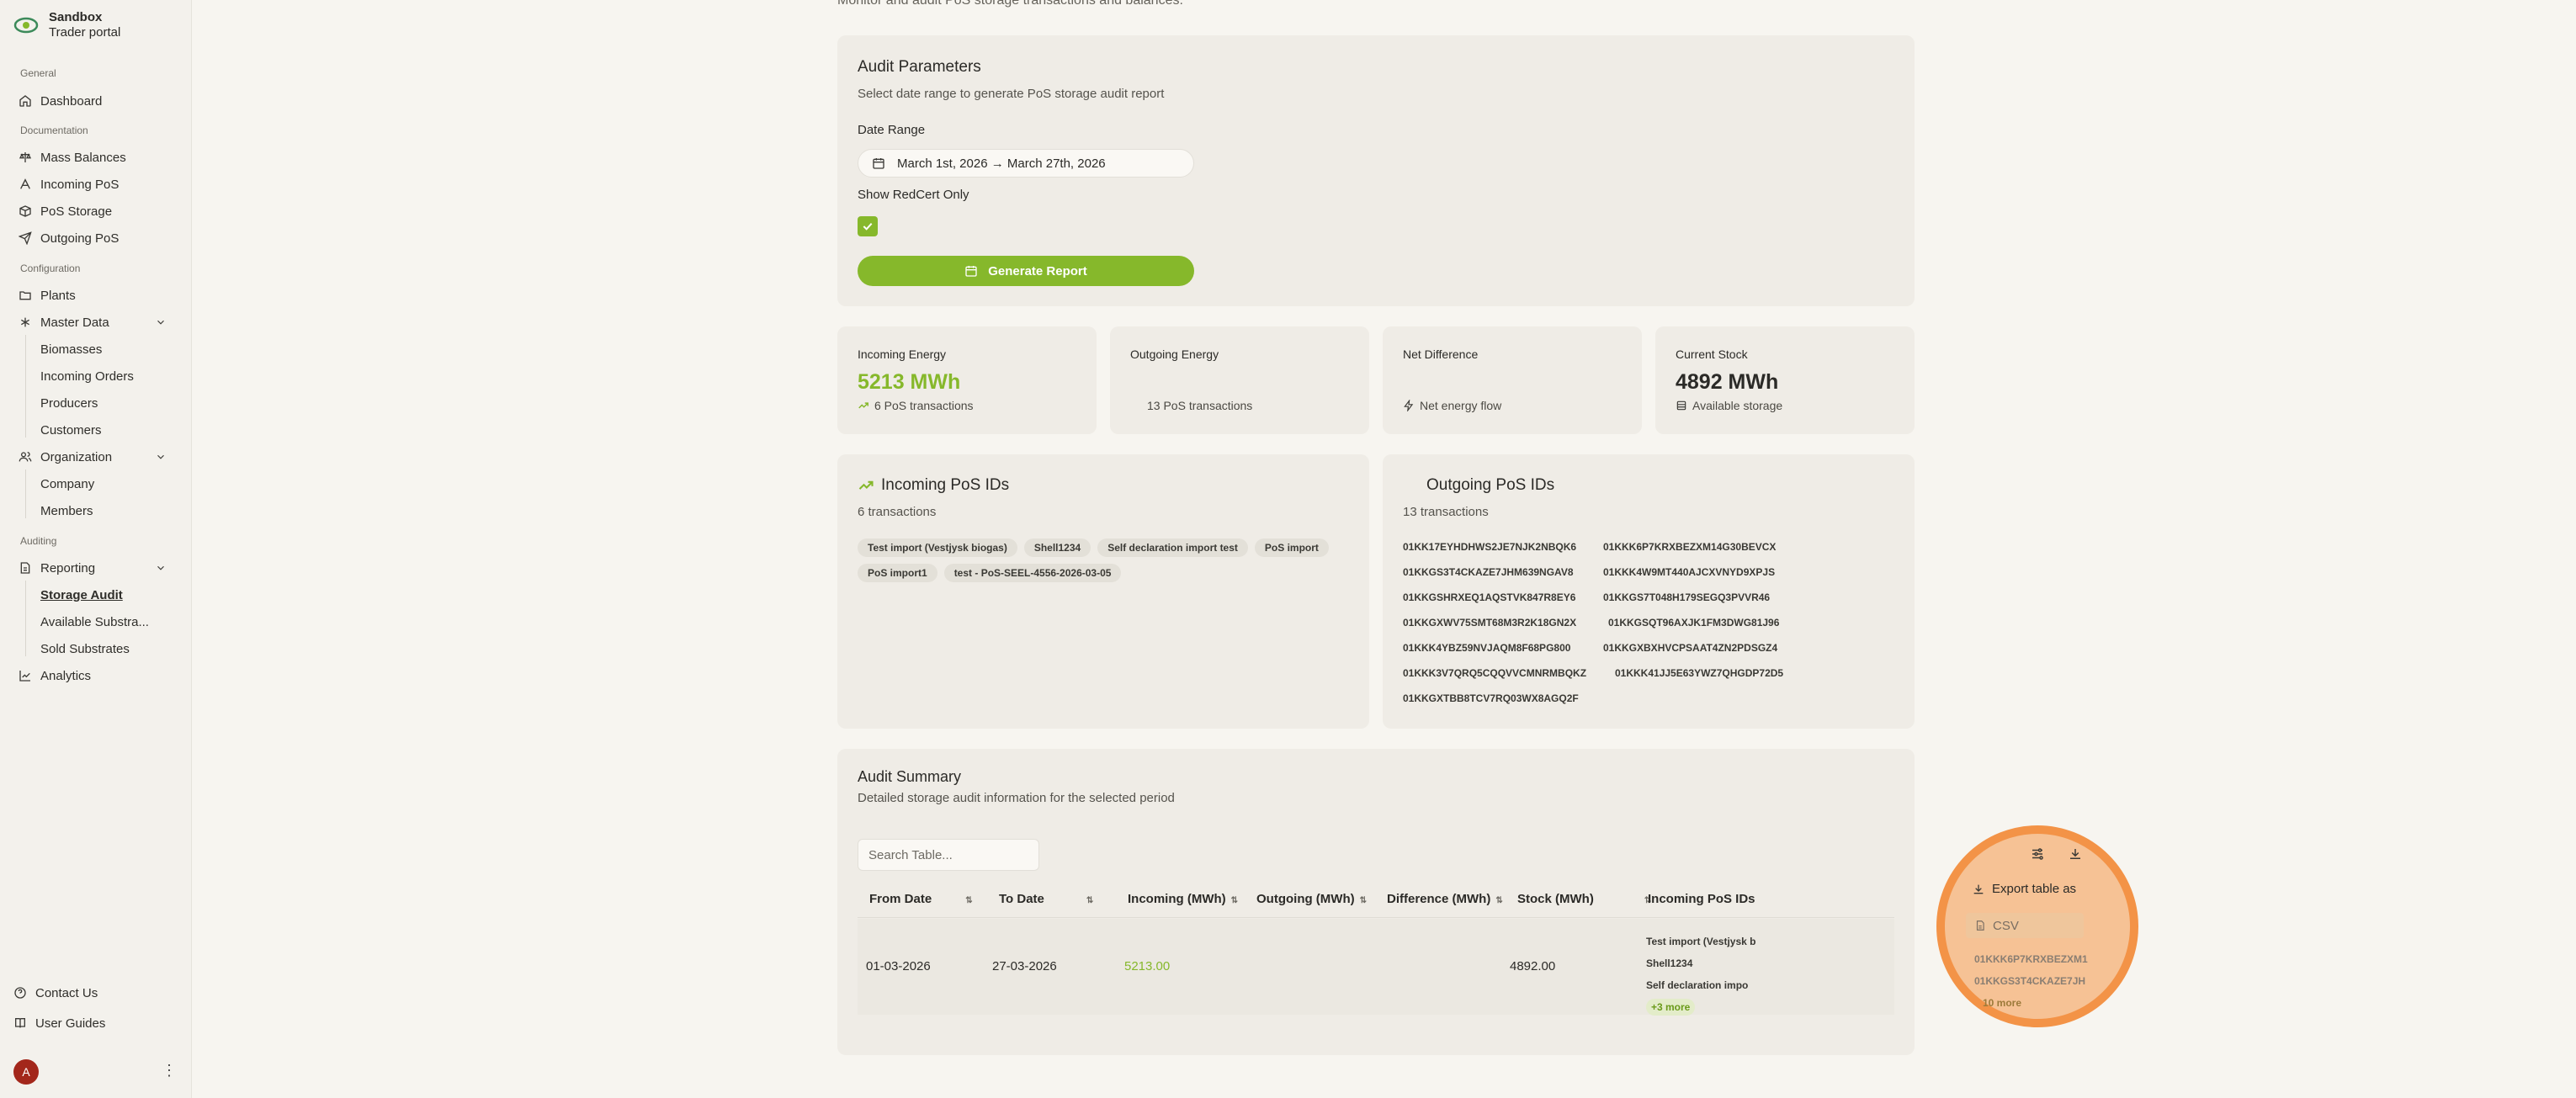  Describe the element at coordinates (1671, 1008) in the screenshot. I see `more-badge: +3 more` at that location.